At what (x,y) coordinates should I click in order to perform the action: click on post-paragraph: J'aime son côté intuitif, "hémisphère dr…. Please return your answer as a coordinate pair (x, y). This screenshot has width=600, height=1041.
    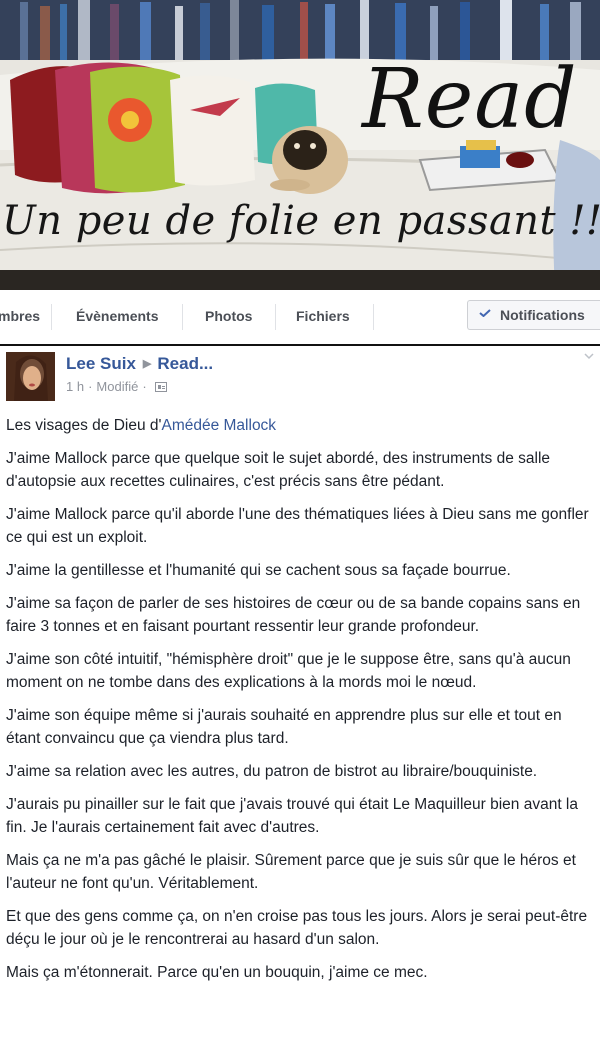
    Looking at the image, I should click on (288, 671).